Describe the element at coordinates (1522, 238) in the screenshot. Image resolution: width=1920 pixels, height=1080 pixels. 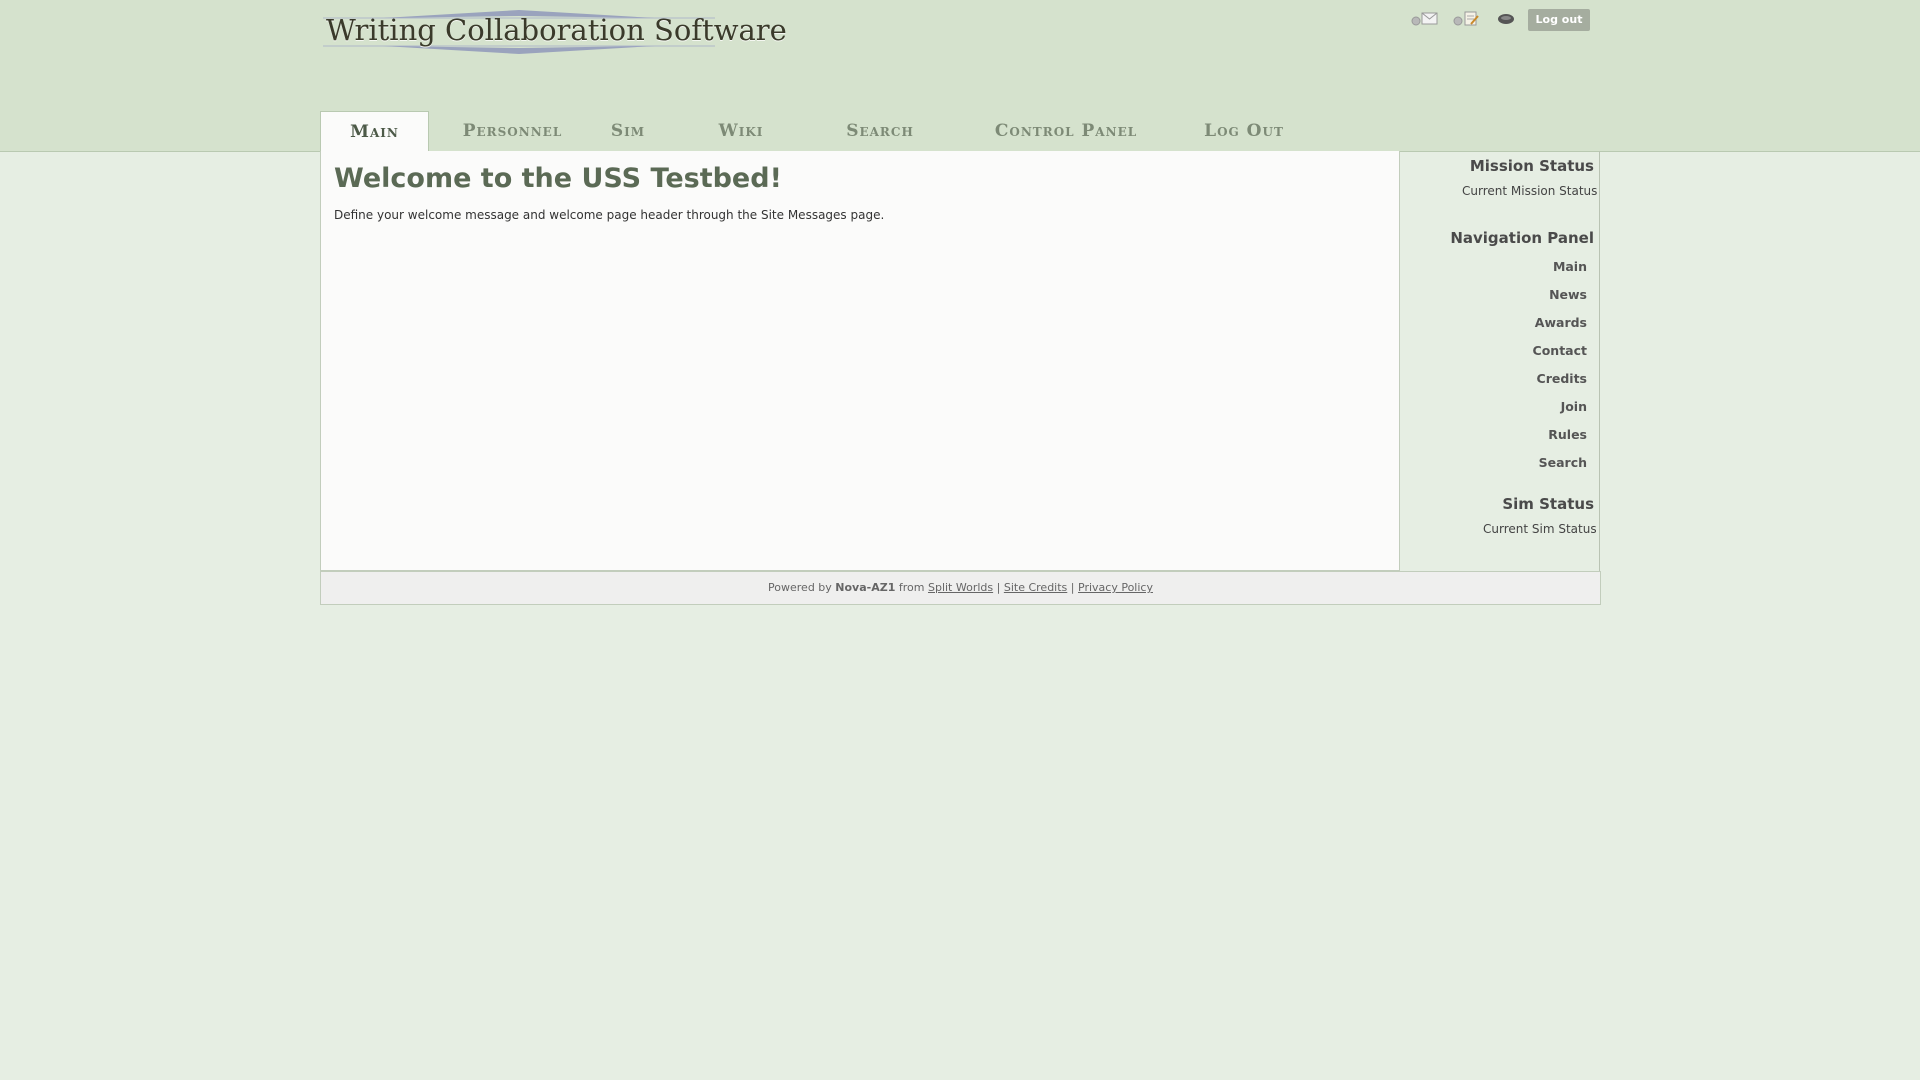
I see `navigation-panel-heading: Navigation Panel` at that location.